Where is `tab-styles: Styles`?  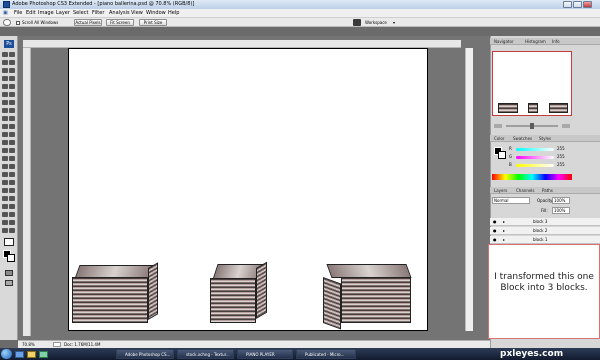 tab-styles: Styles is located at coordinates (545, 138).